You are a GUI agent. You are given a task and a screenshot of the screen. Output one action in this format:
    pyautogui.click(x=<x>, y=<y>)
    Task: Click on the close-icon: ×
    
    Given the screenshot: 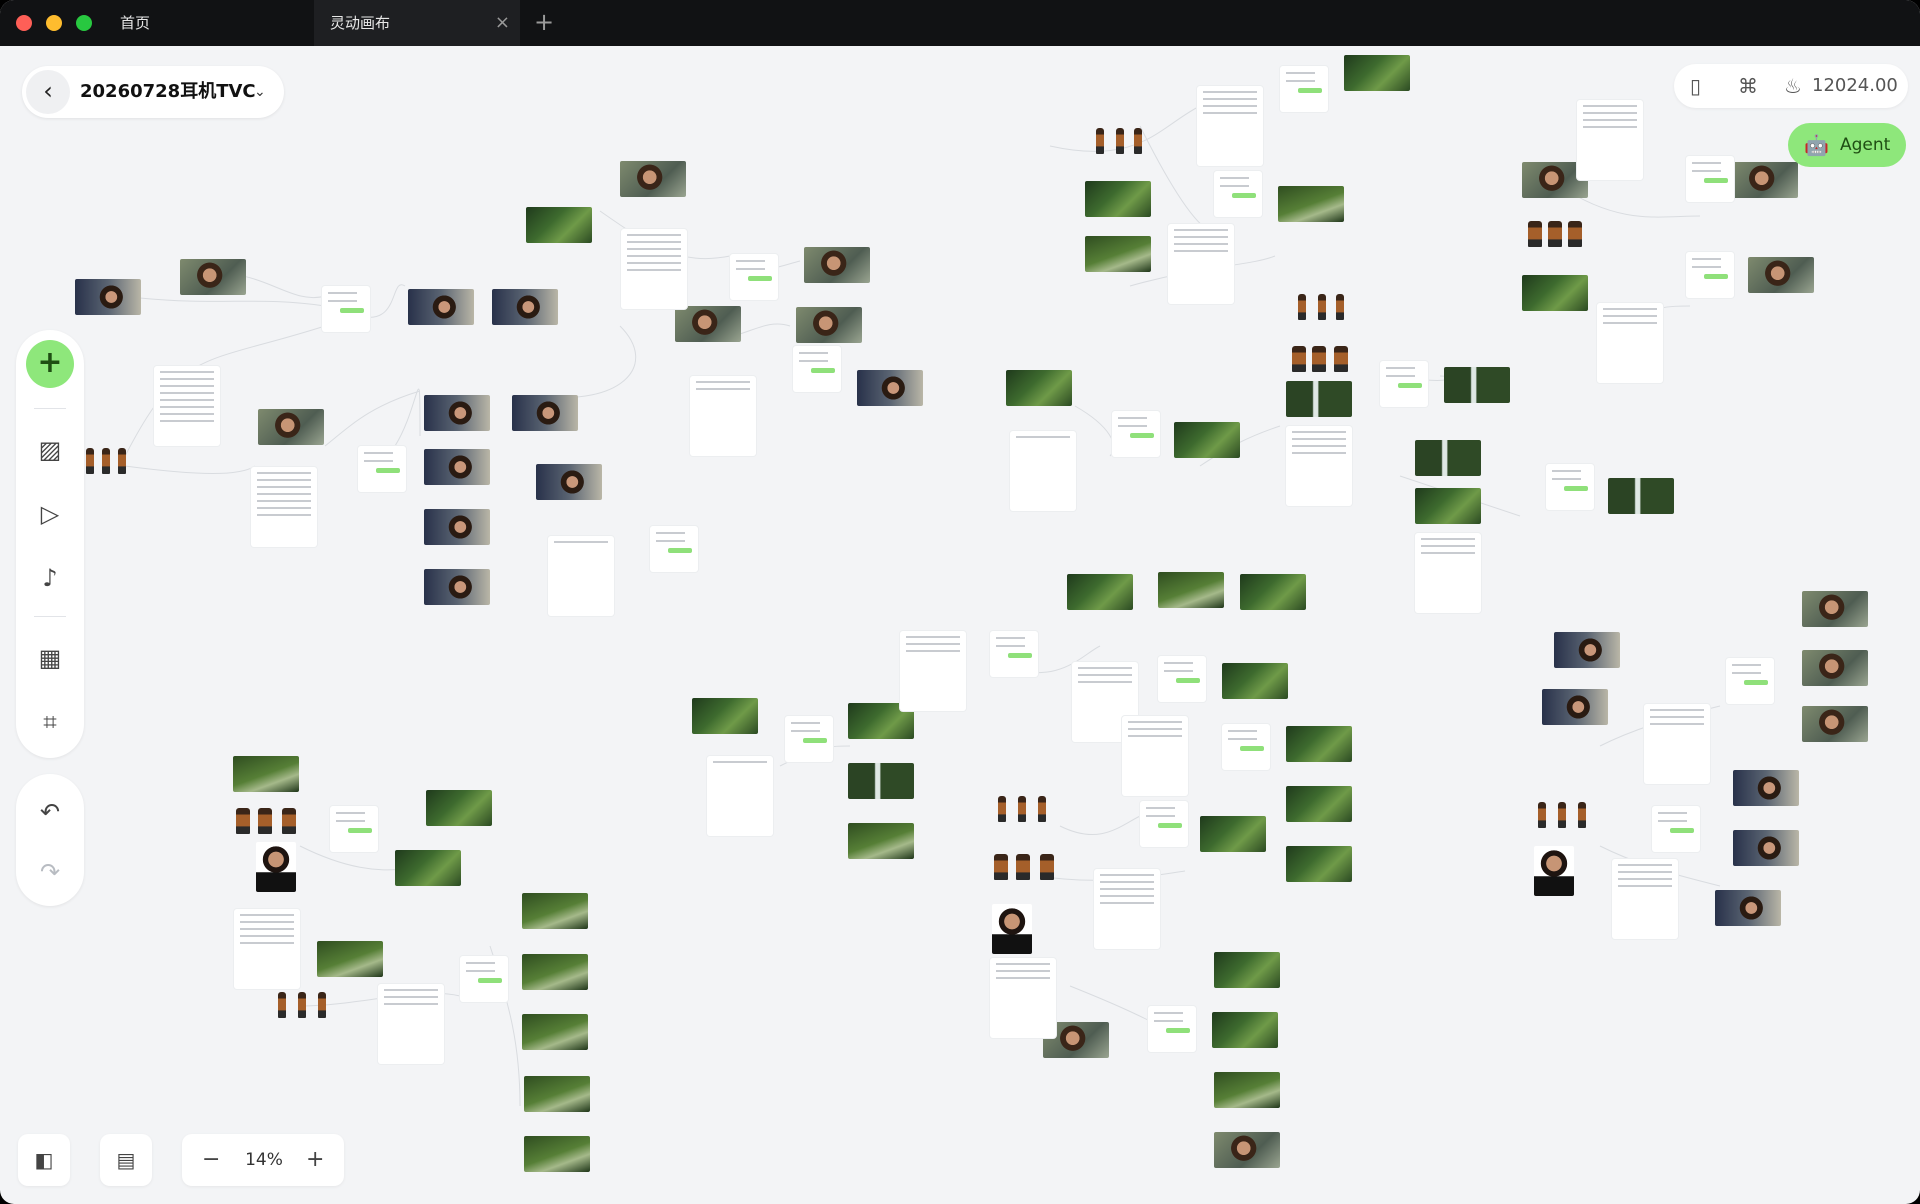 What is the action you would take?
    pyautogui.click(x=502, y=23)
    